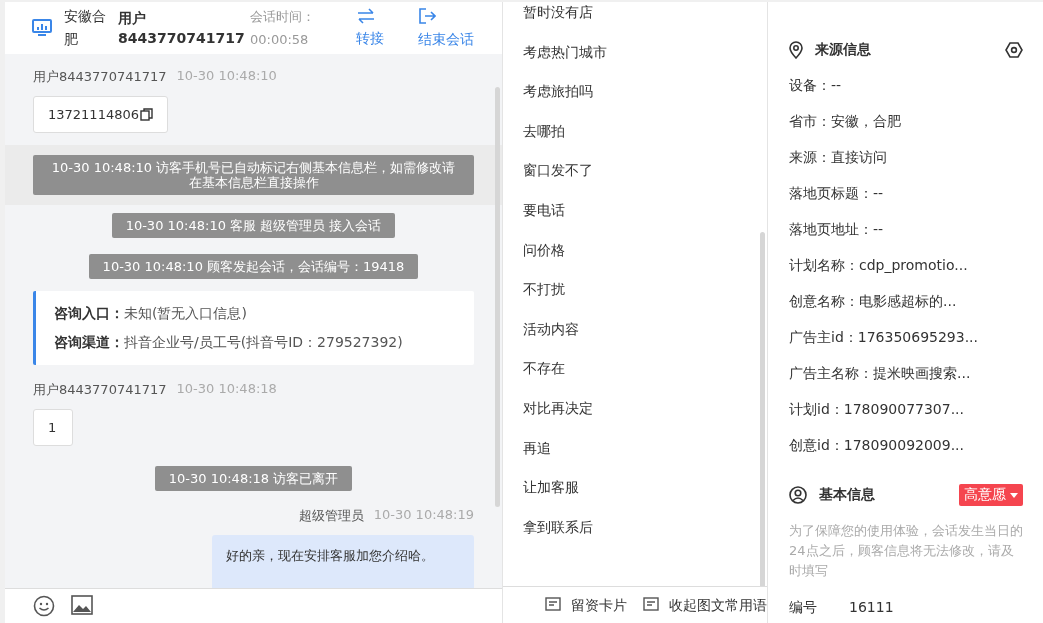  What do you see at coordinates (645, 418) in the screenshot?
I see `quick-phrase: 对比再决定` at bounding box center [645, 418].